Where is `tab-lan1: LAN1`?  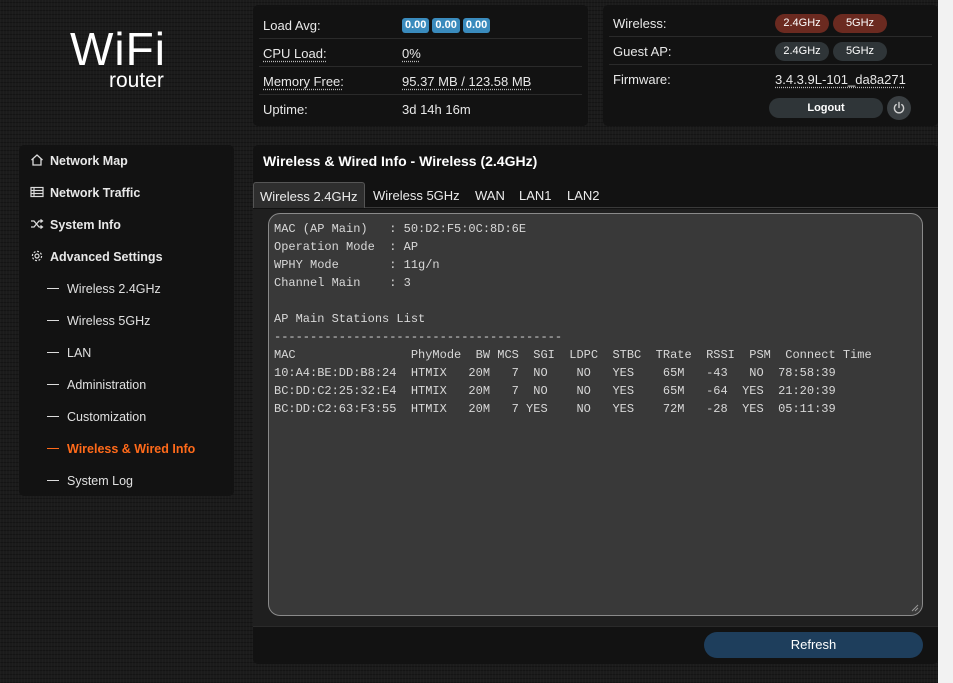 tab-lan1: LAN1 is located at coordinates (535, 195).